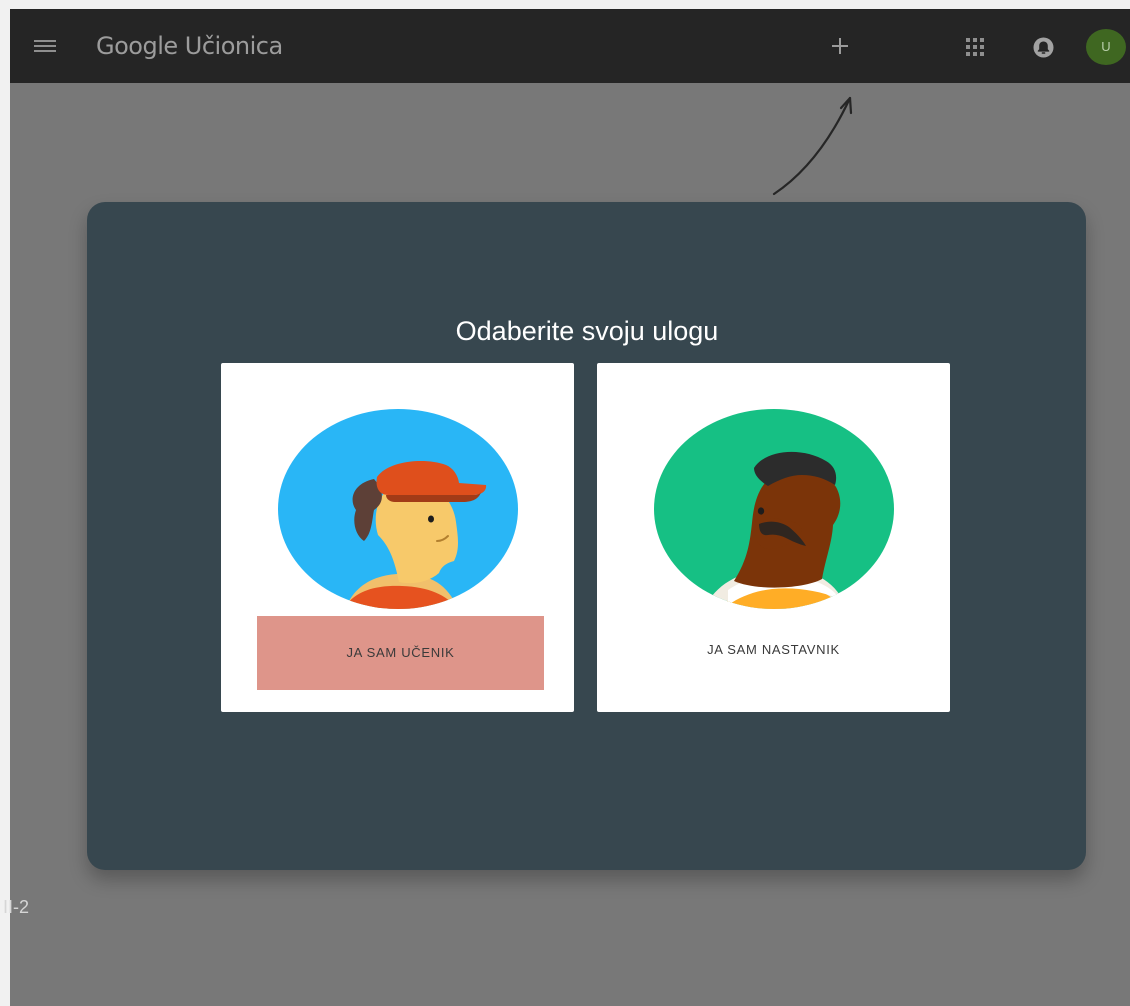  I want to click on menu-icon, so click(45, 46).